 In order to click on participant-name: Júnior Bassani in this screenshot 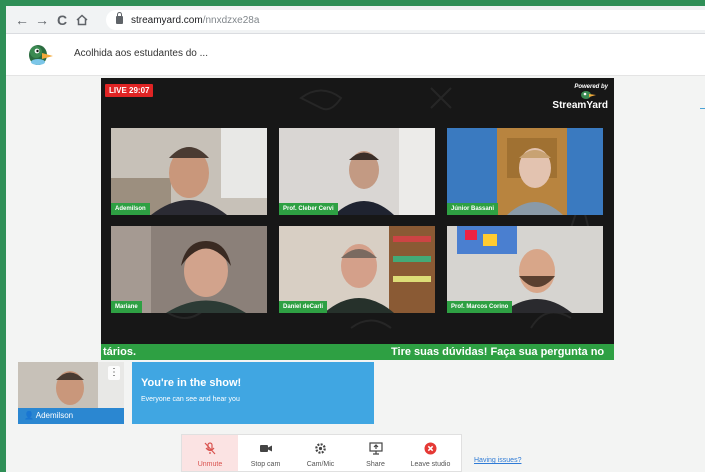, I will do `click(473, 209)`.